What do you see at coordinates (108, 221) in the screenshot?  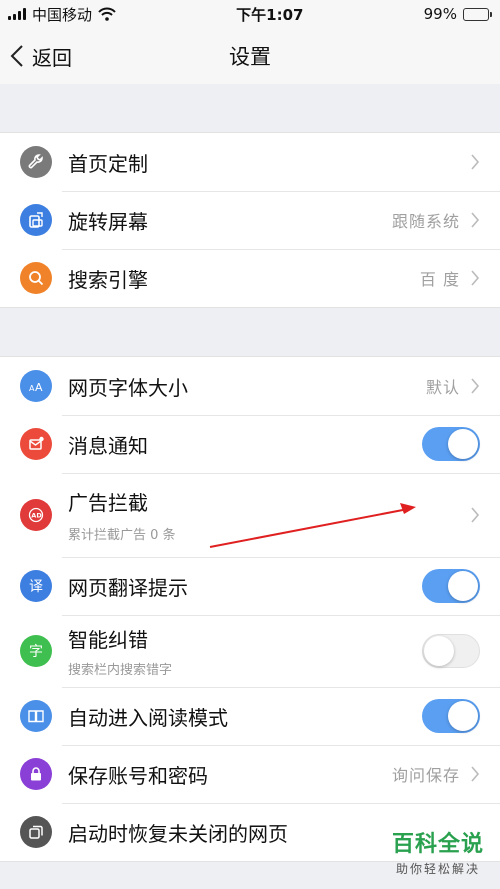 I see `setting-label: 旋转屏幕` at bounding box center [108, 221].